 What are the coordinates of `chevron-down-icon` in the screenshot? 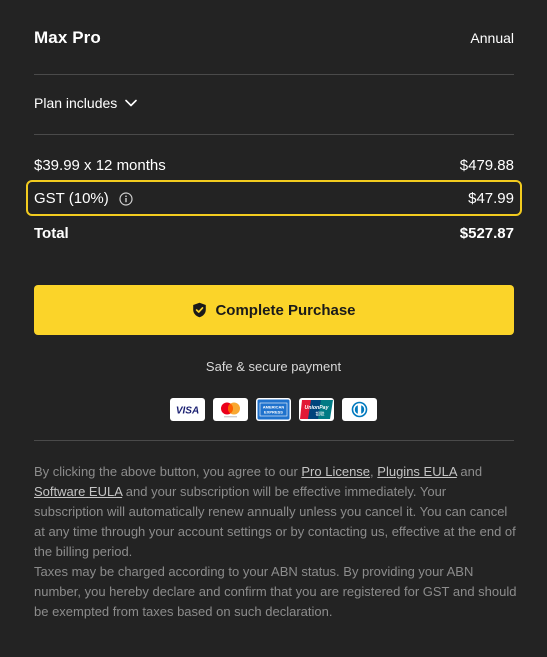 It's located at (131, 103).